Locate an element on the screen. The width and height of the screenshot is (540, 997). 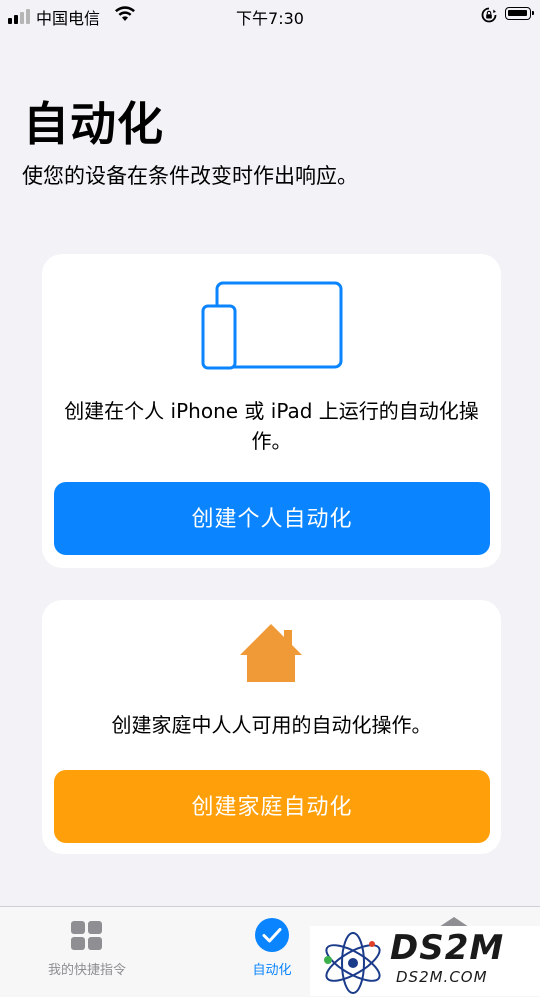
home-icon is located at coordinates (271, 653).